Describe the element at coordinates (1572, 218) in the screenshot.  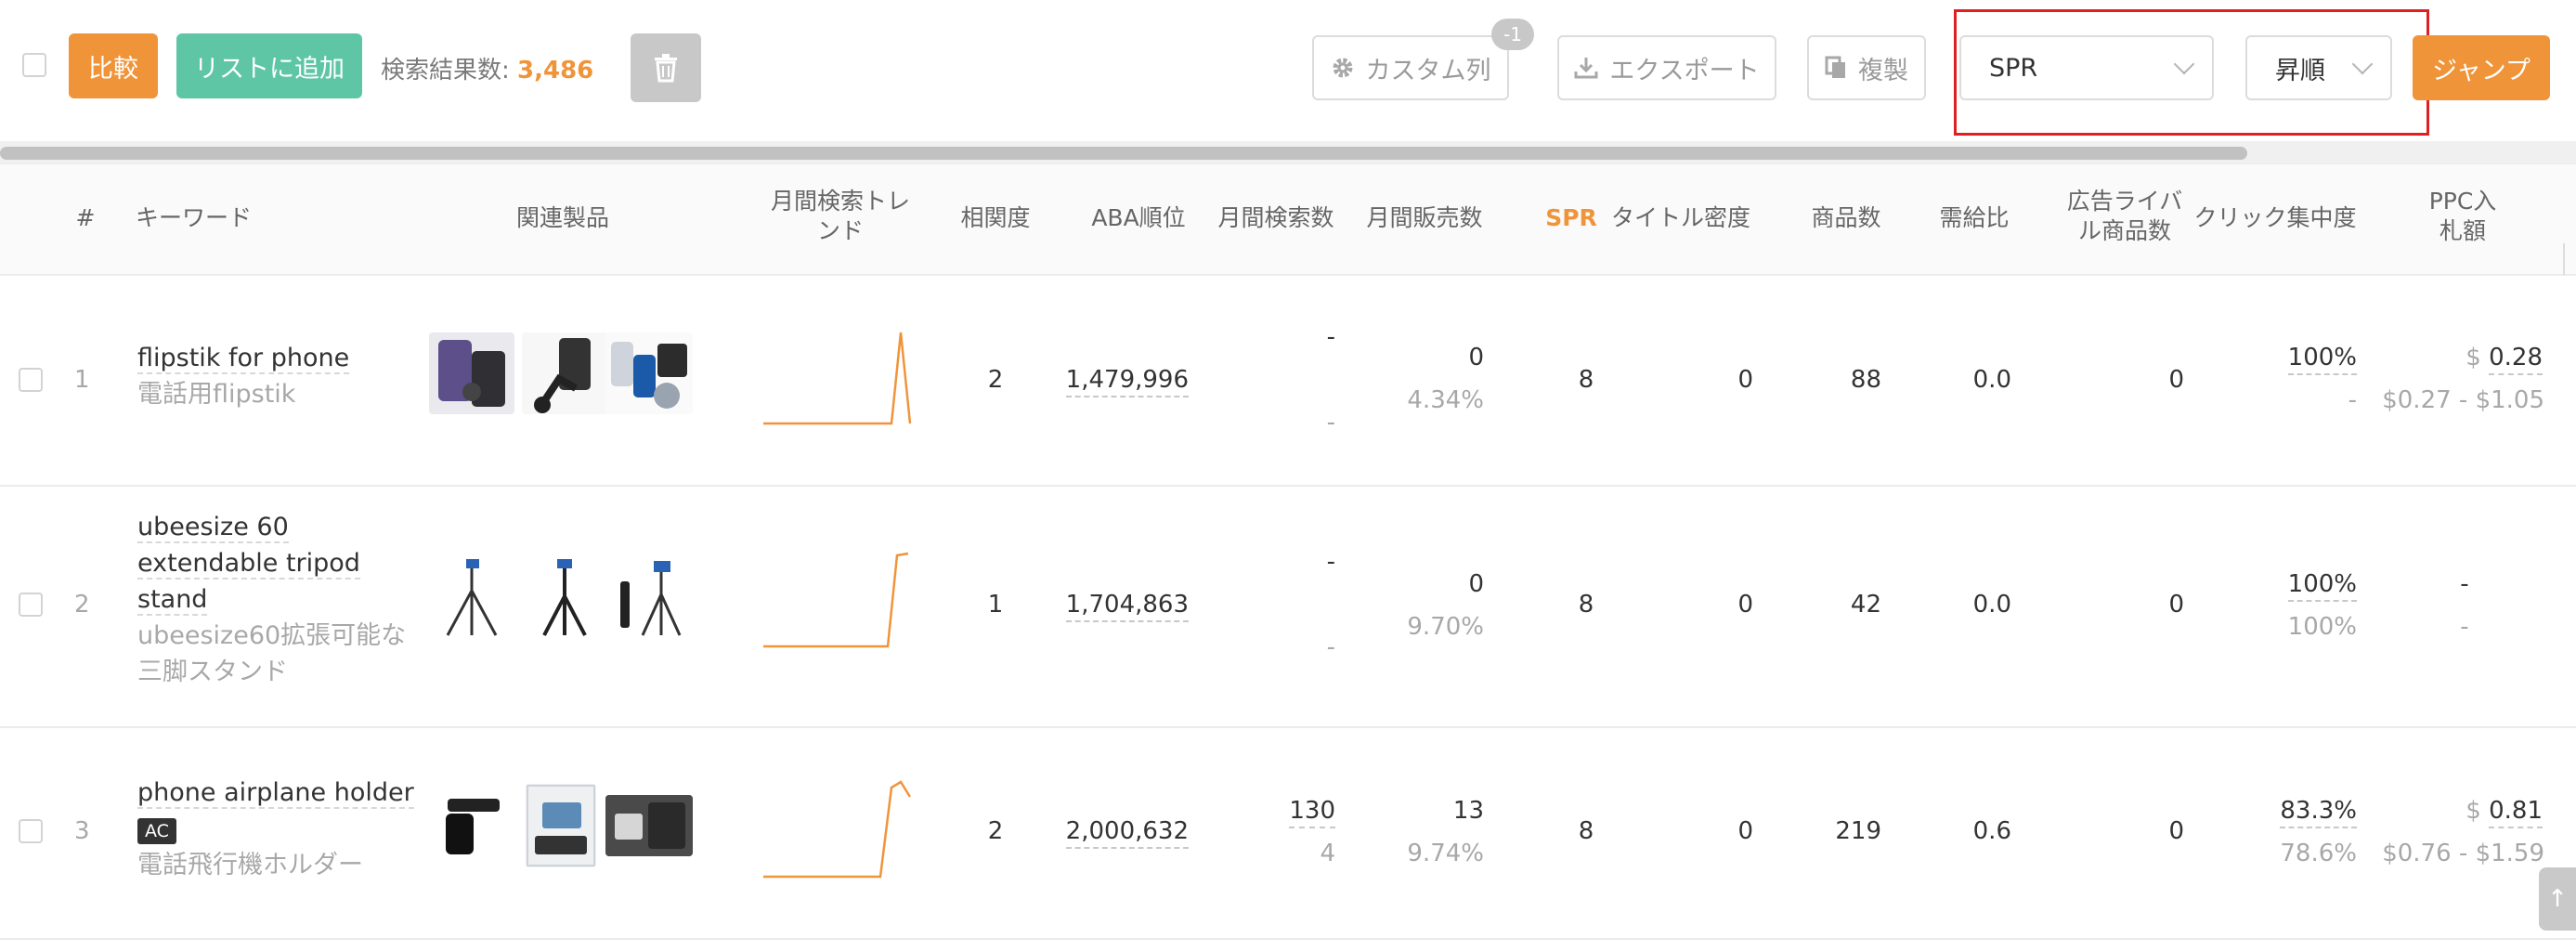
I see `col-spr: SPR` at that location.